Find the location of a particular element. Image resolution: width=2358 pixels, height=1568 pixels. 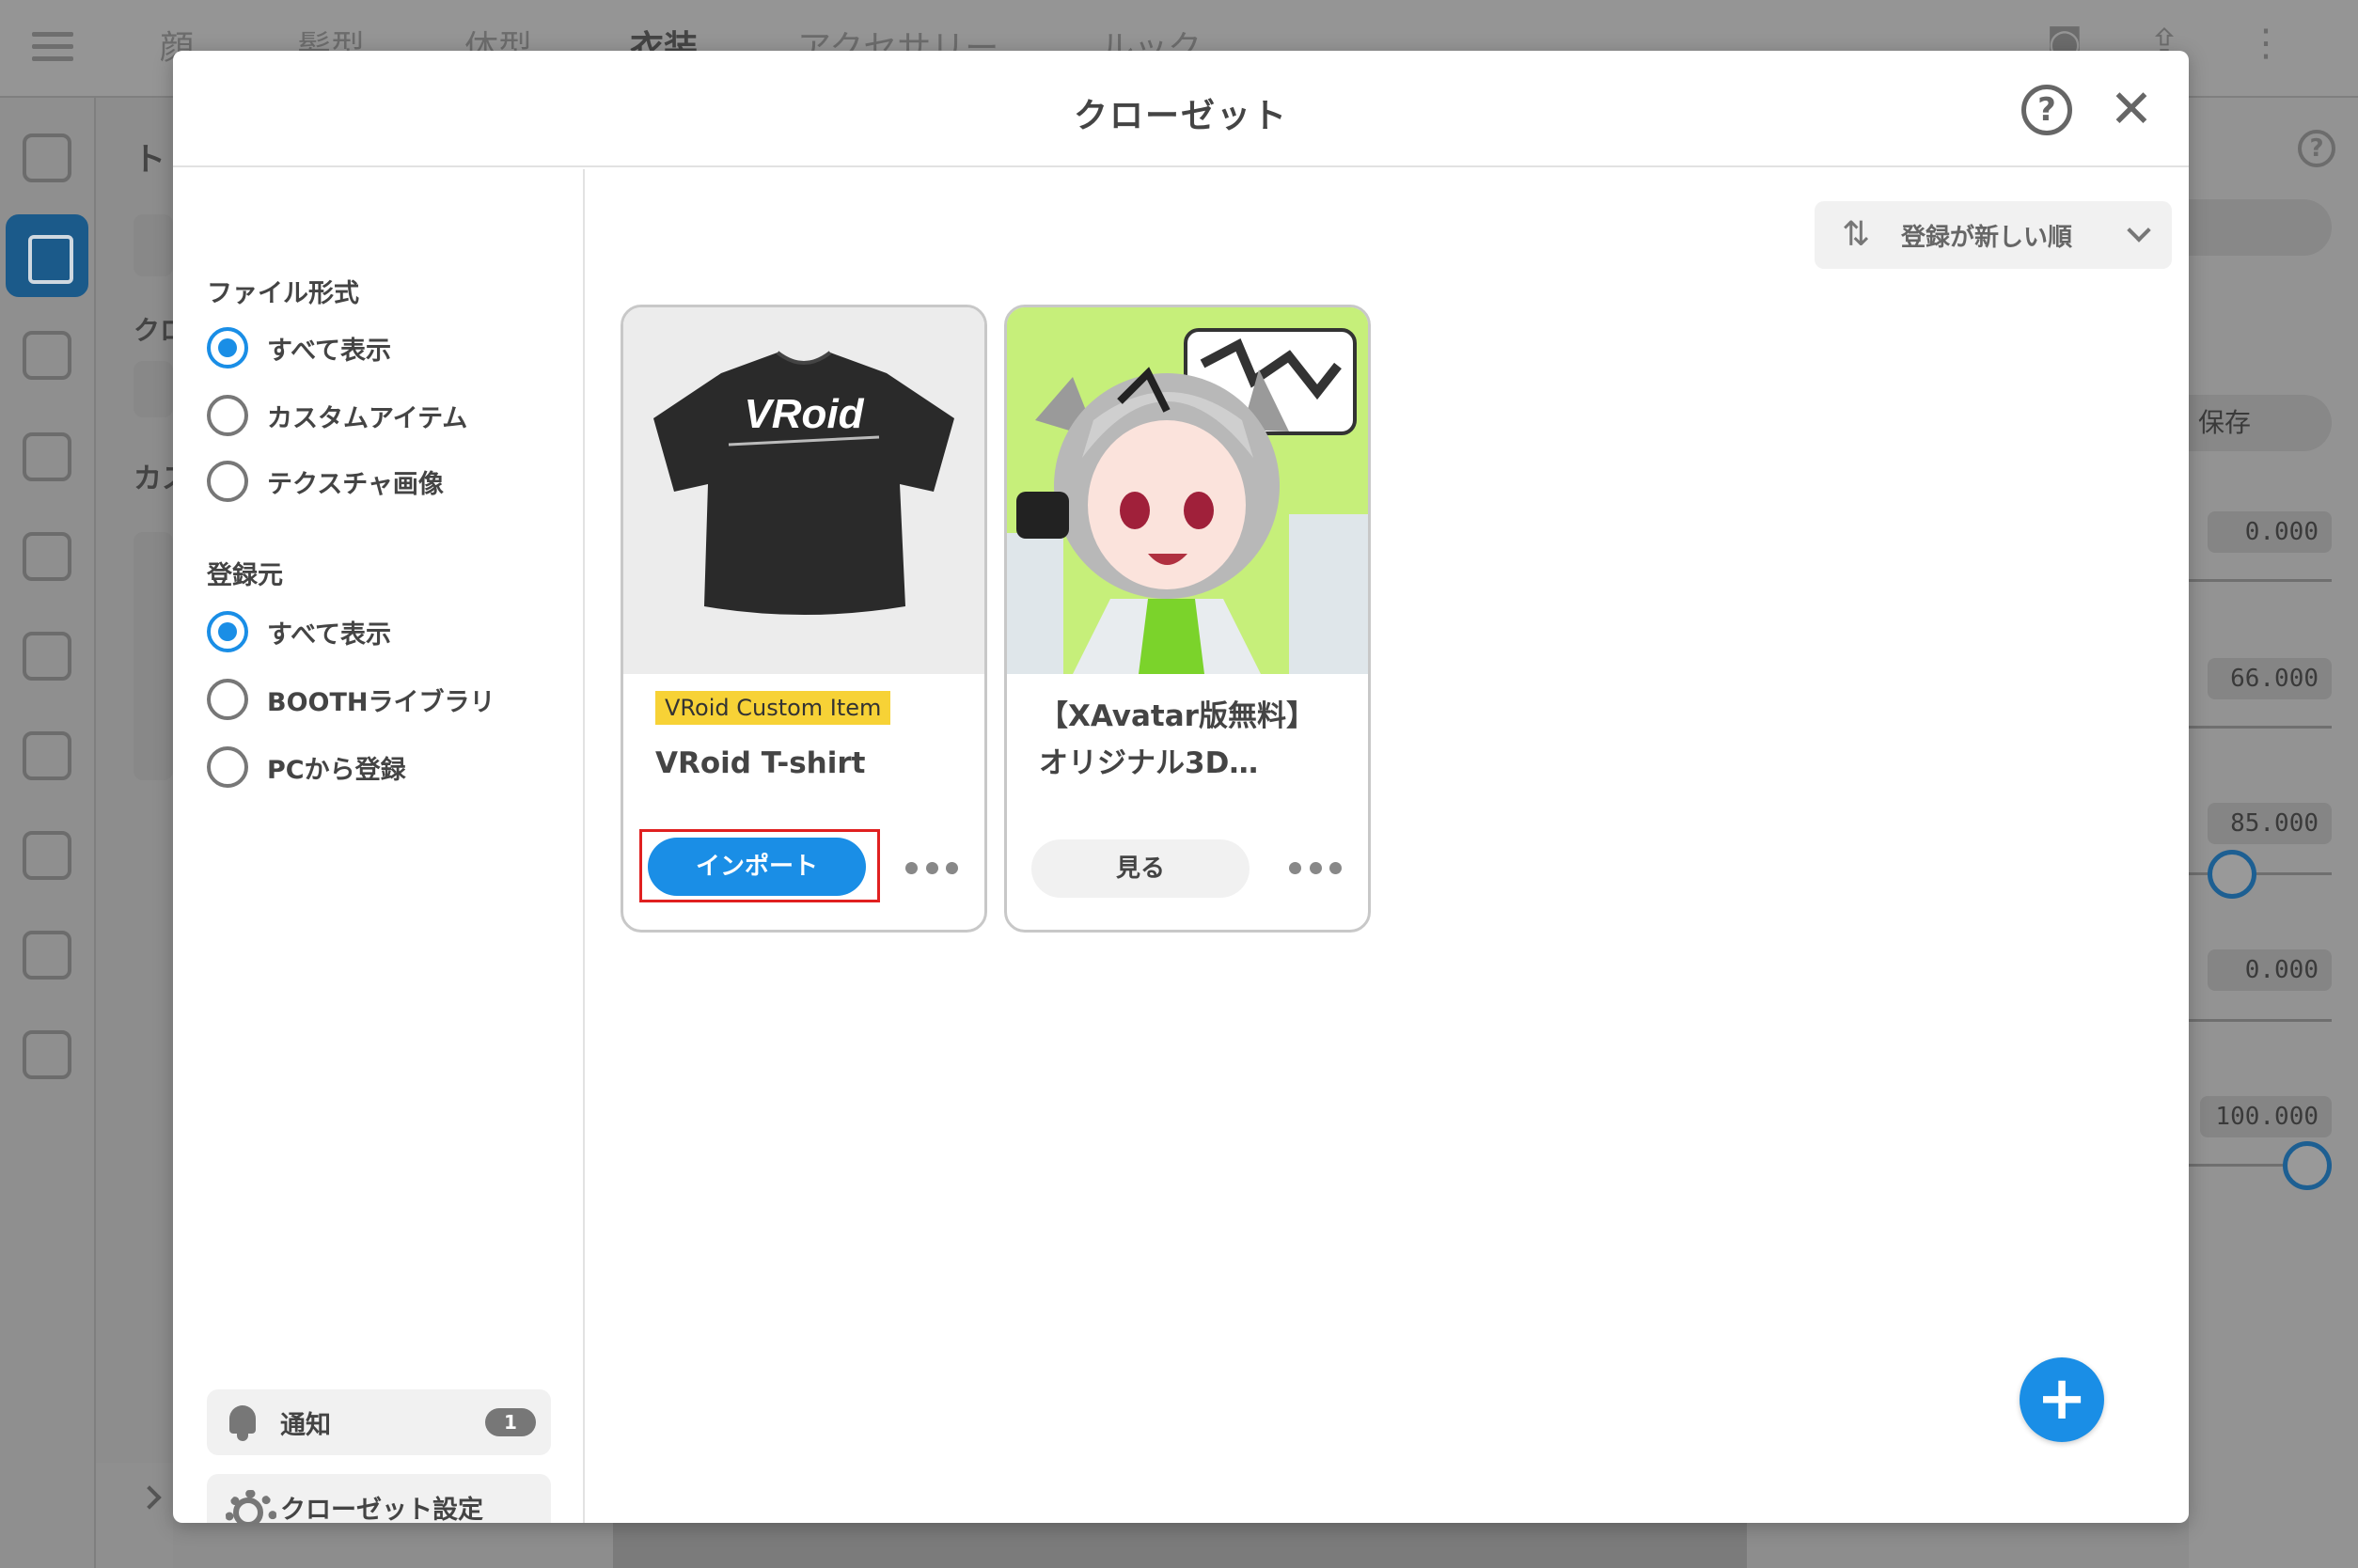

item-title: VRoid T-shirt is located at coordinates (760, 763).